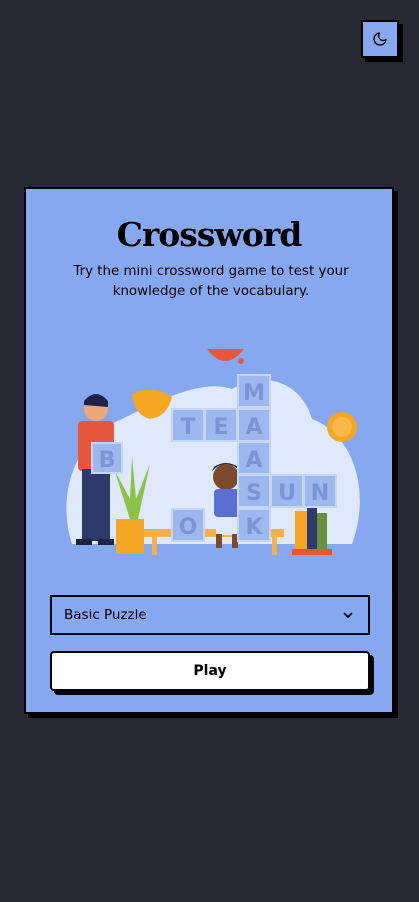 This screenshot has width=419, height=902. Describe the element at coordinates (220, 427) in the screenshot. I see `tile-letter-e: E` at that location.